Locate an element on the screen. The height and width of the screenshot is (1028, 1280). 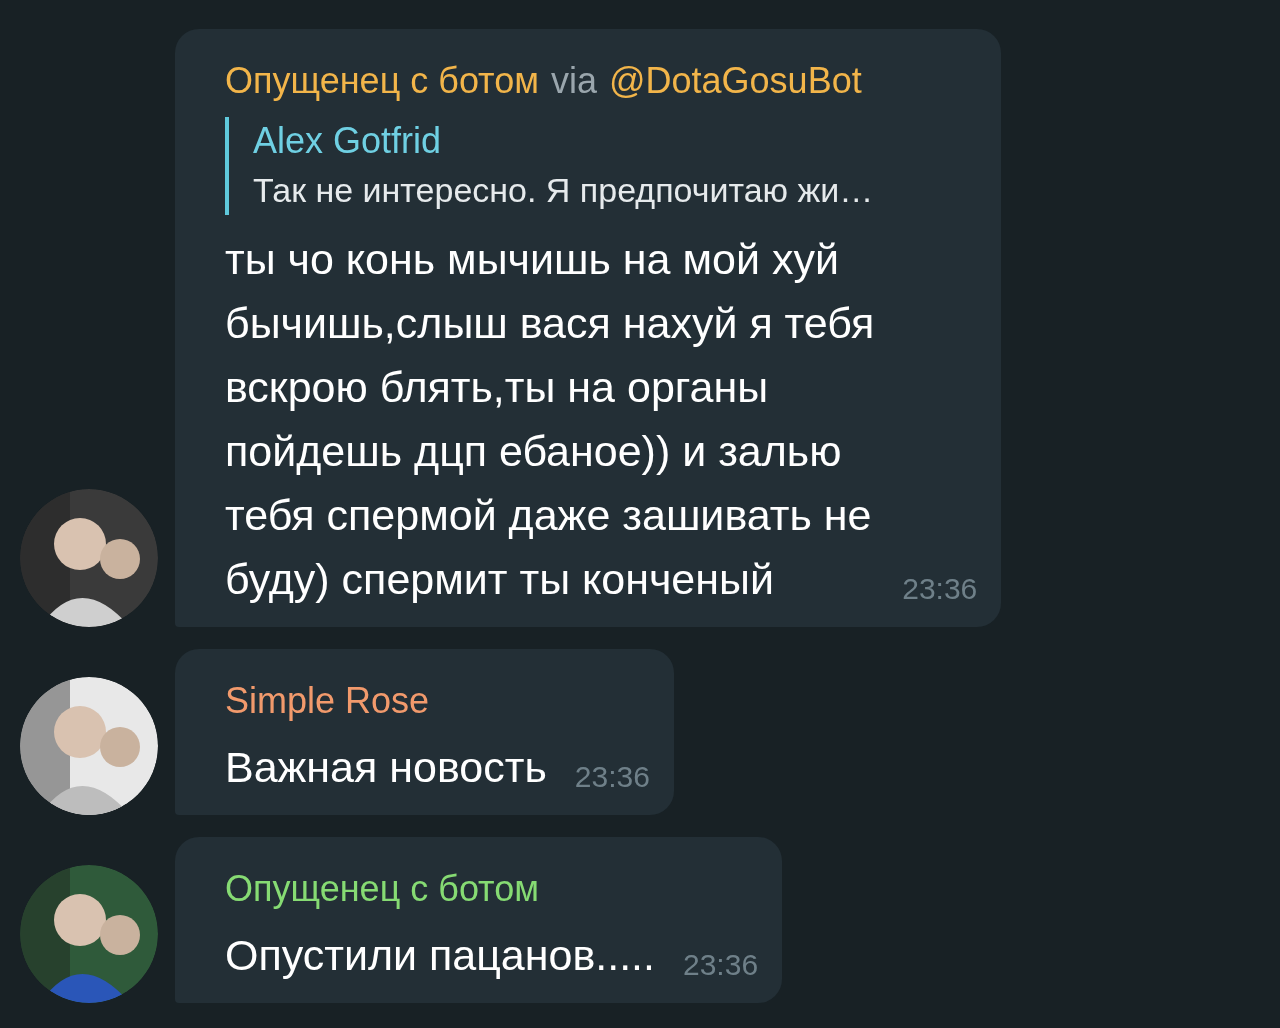
reply-author: Alex Gotfrid is located at coordinates (348, 141).